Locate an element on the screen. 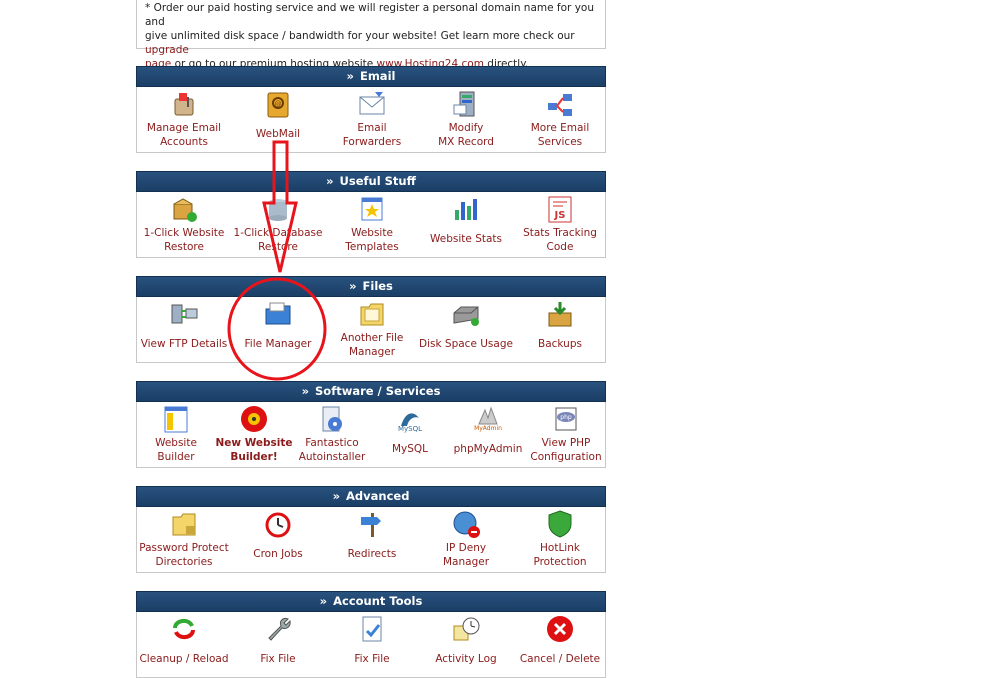  installer-icon is located at coordinates (332, 419).